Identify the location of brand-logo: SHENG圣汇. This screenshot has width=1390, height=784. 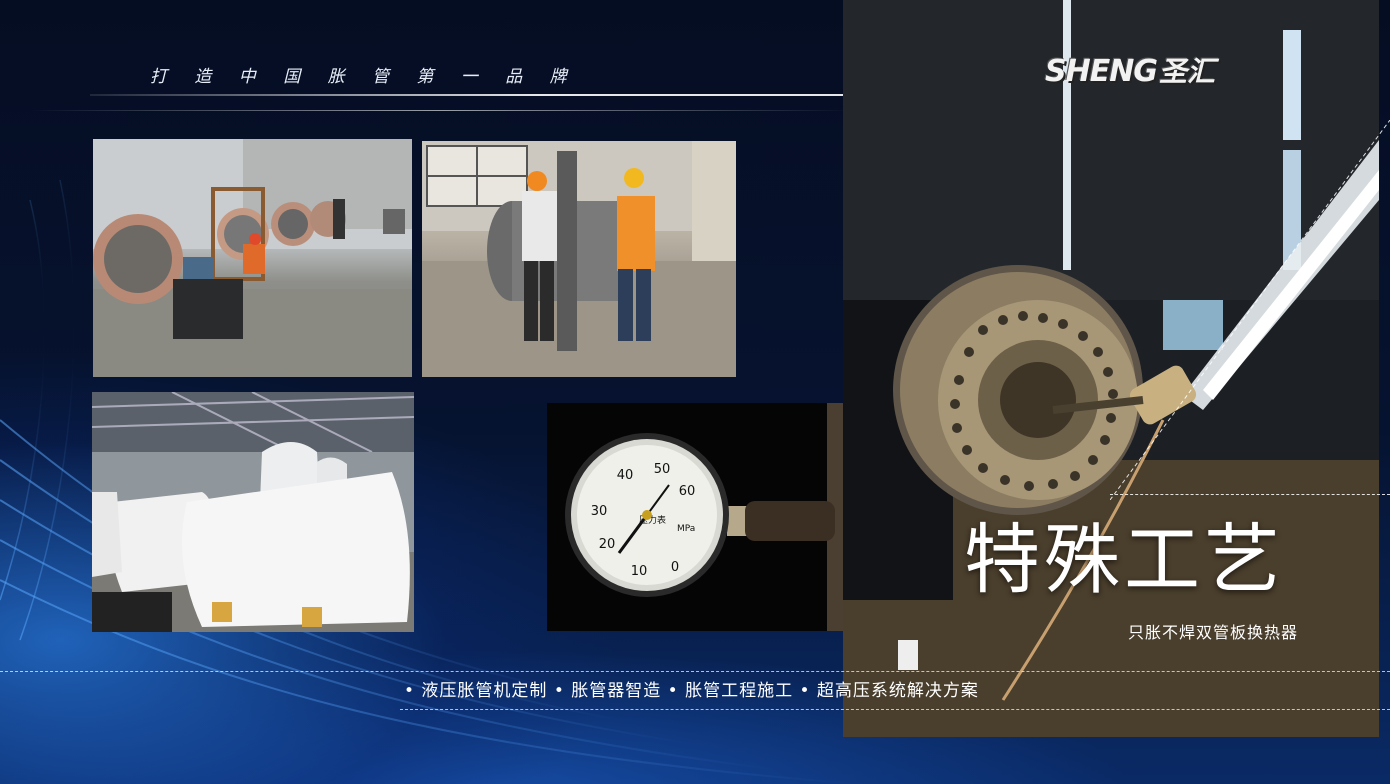
(1130, 70).